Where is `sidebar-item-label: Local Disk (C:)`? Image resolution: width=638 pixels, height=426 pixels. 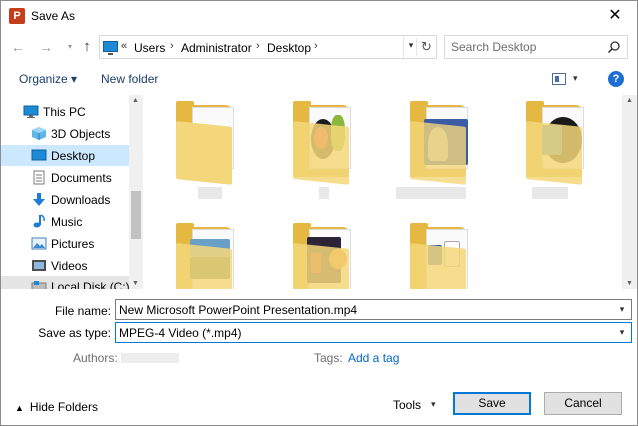
sidebar-item-label: Local Disk (C:) is located at coordinates (90, 284).